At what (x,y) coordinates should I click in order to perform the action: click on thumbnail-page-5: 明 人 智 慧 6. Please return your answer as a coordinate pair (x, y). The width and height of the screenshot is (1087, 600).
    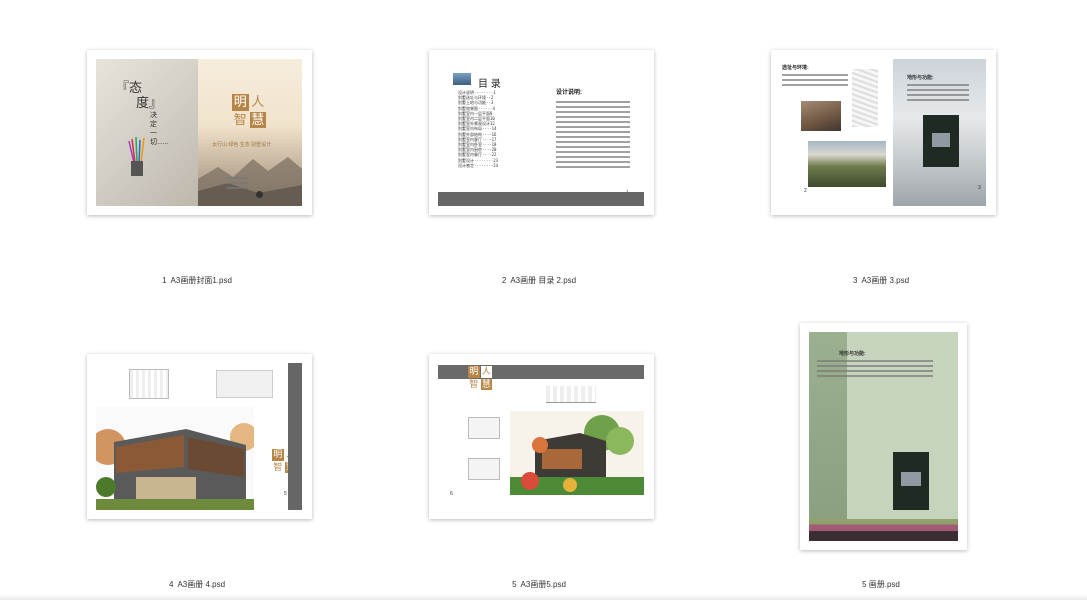
    Looking at the image, I should click on (541, 436).